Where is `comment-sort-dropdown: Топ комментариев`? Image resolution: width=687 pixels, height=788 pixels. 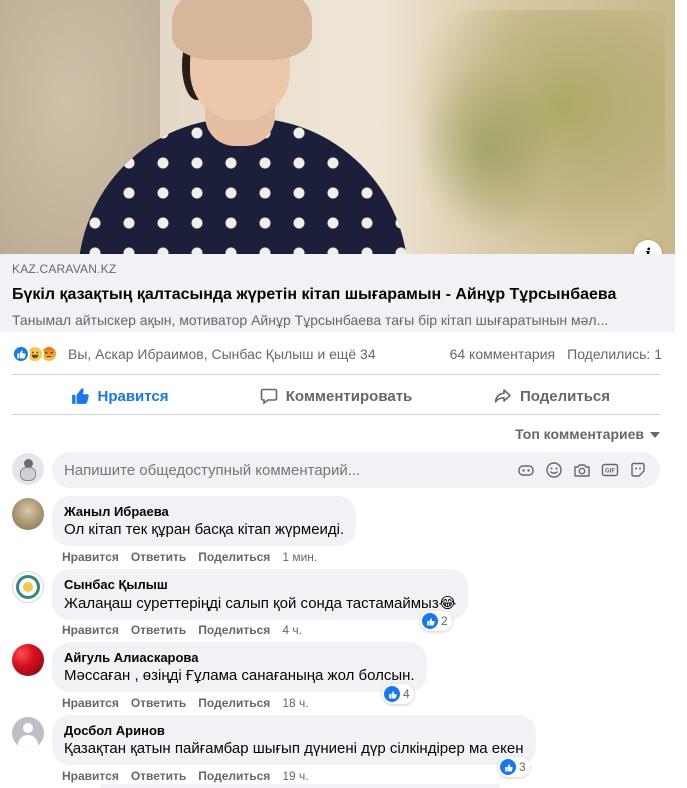 comment-sort-dropdown: Топ комментариев is located at coordinates (580, 434).